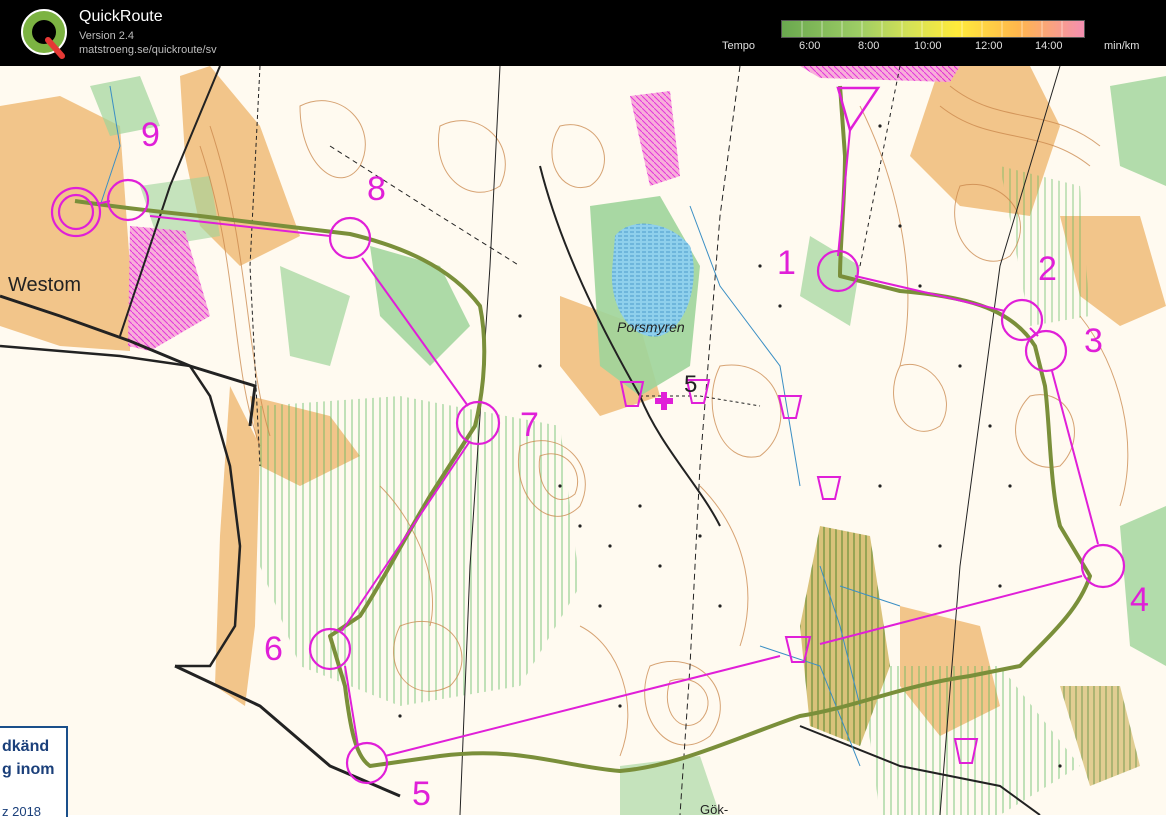 The height and width of the screenshot is (817, 1166). Describe the element at coordinates (1122, 46) in the screenshot. I see `tempo-unit: min/km` at that location.